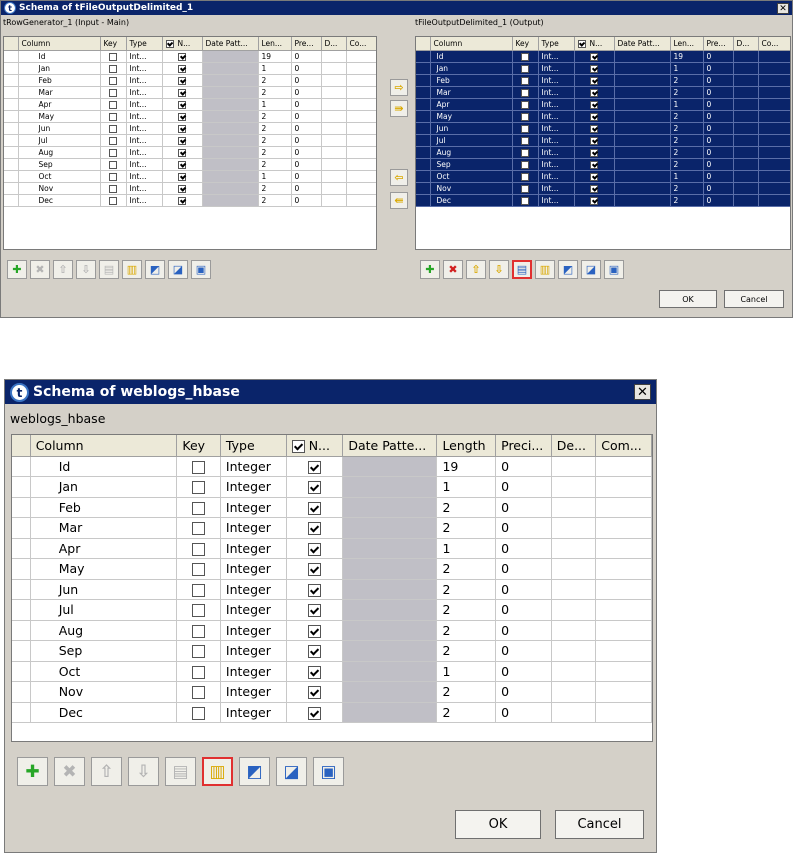 This screenshot has height=853, width=793. I want to click on export-button: ◪, so click(591, 269).